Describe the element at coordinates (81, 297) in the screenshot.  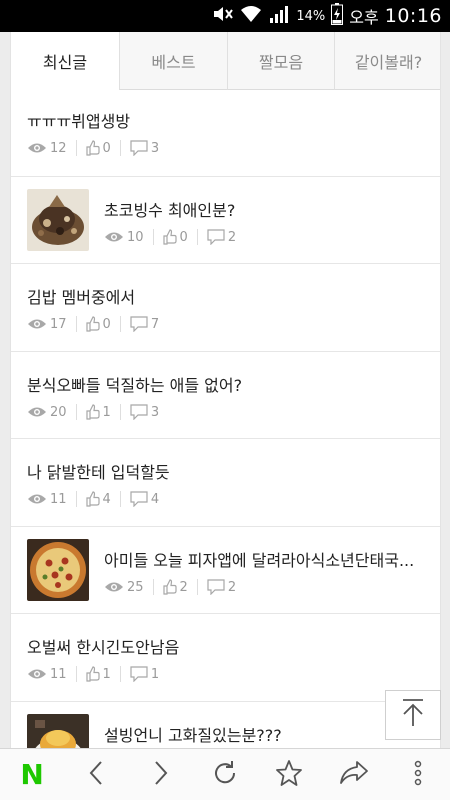
I see `post-title: 김밥 멤버중에서` at that location.